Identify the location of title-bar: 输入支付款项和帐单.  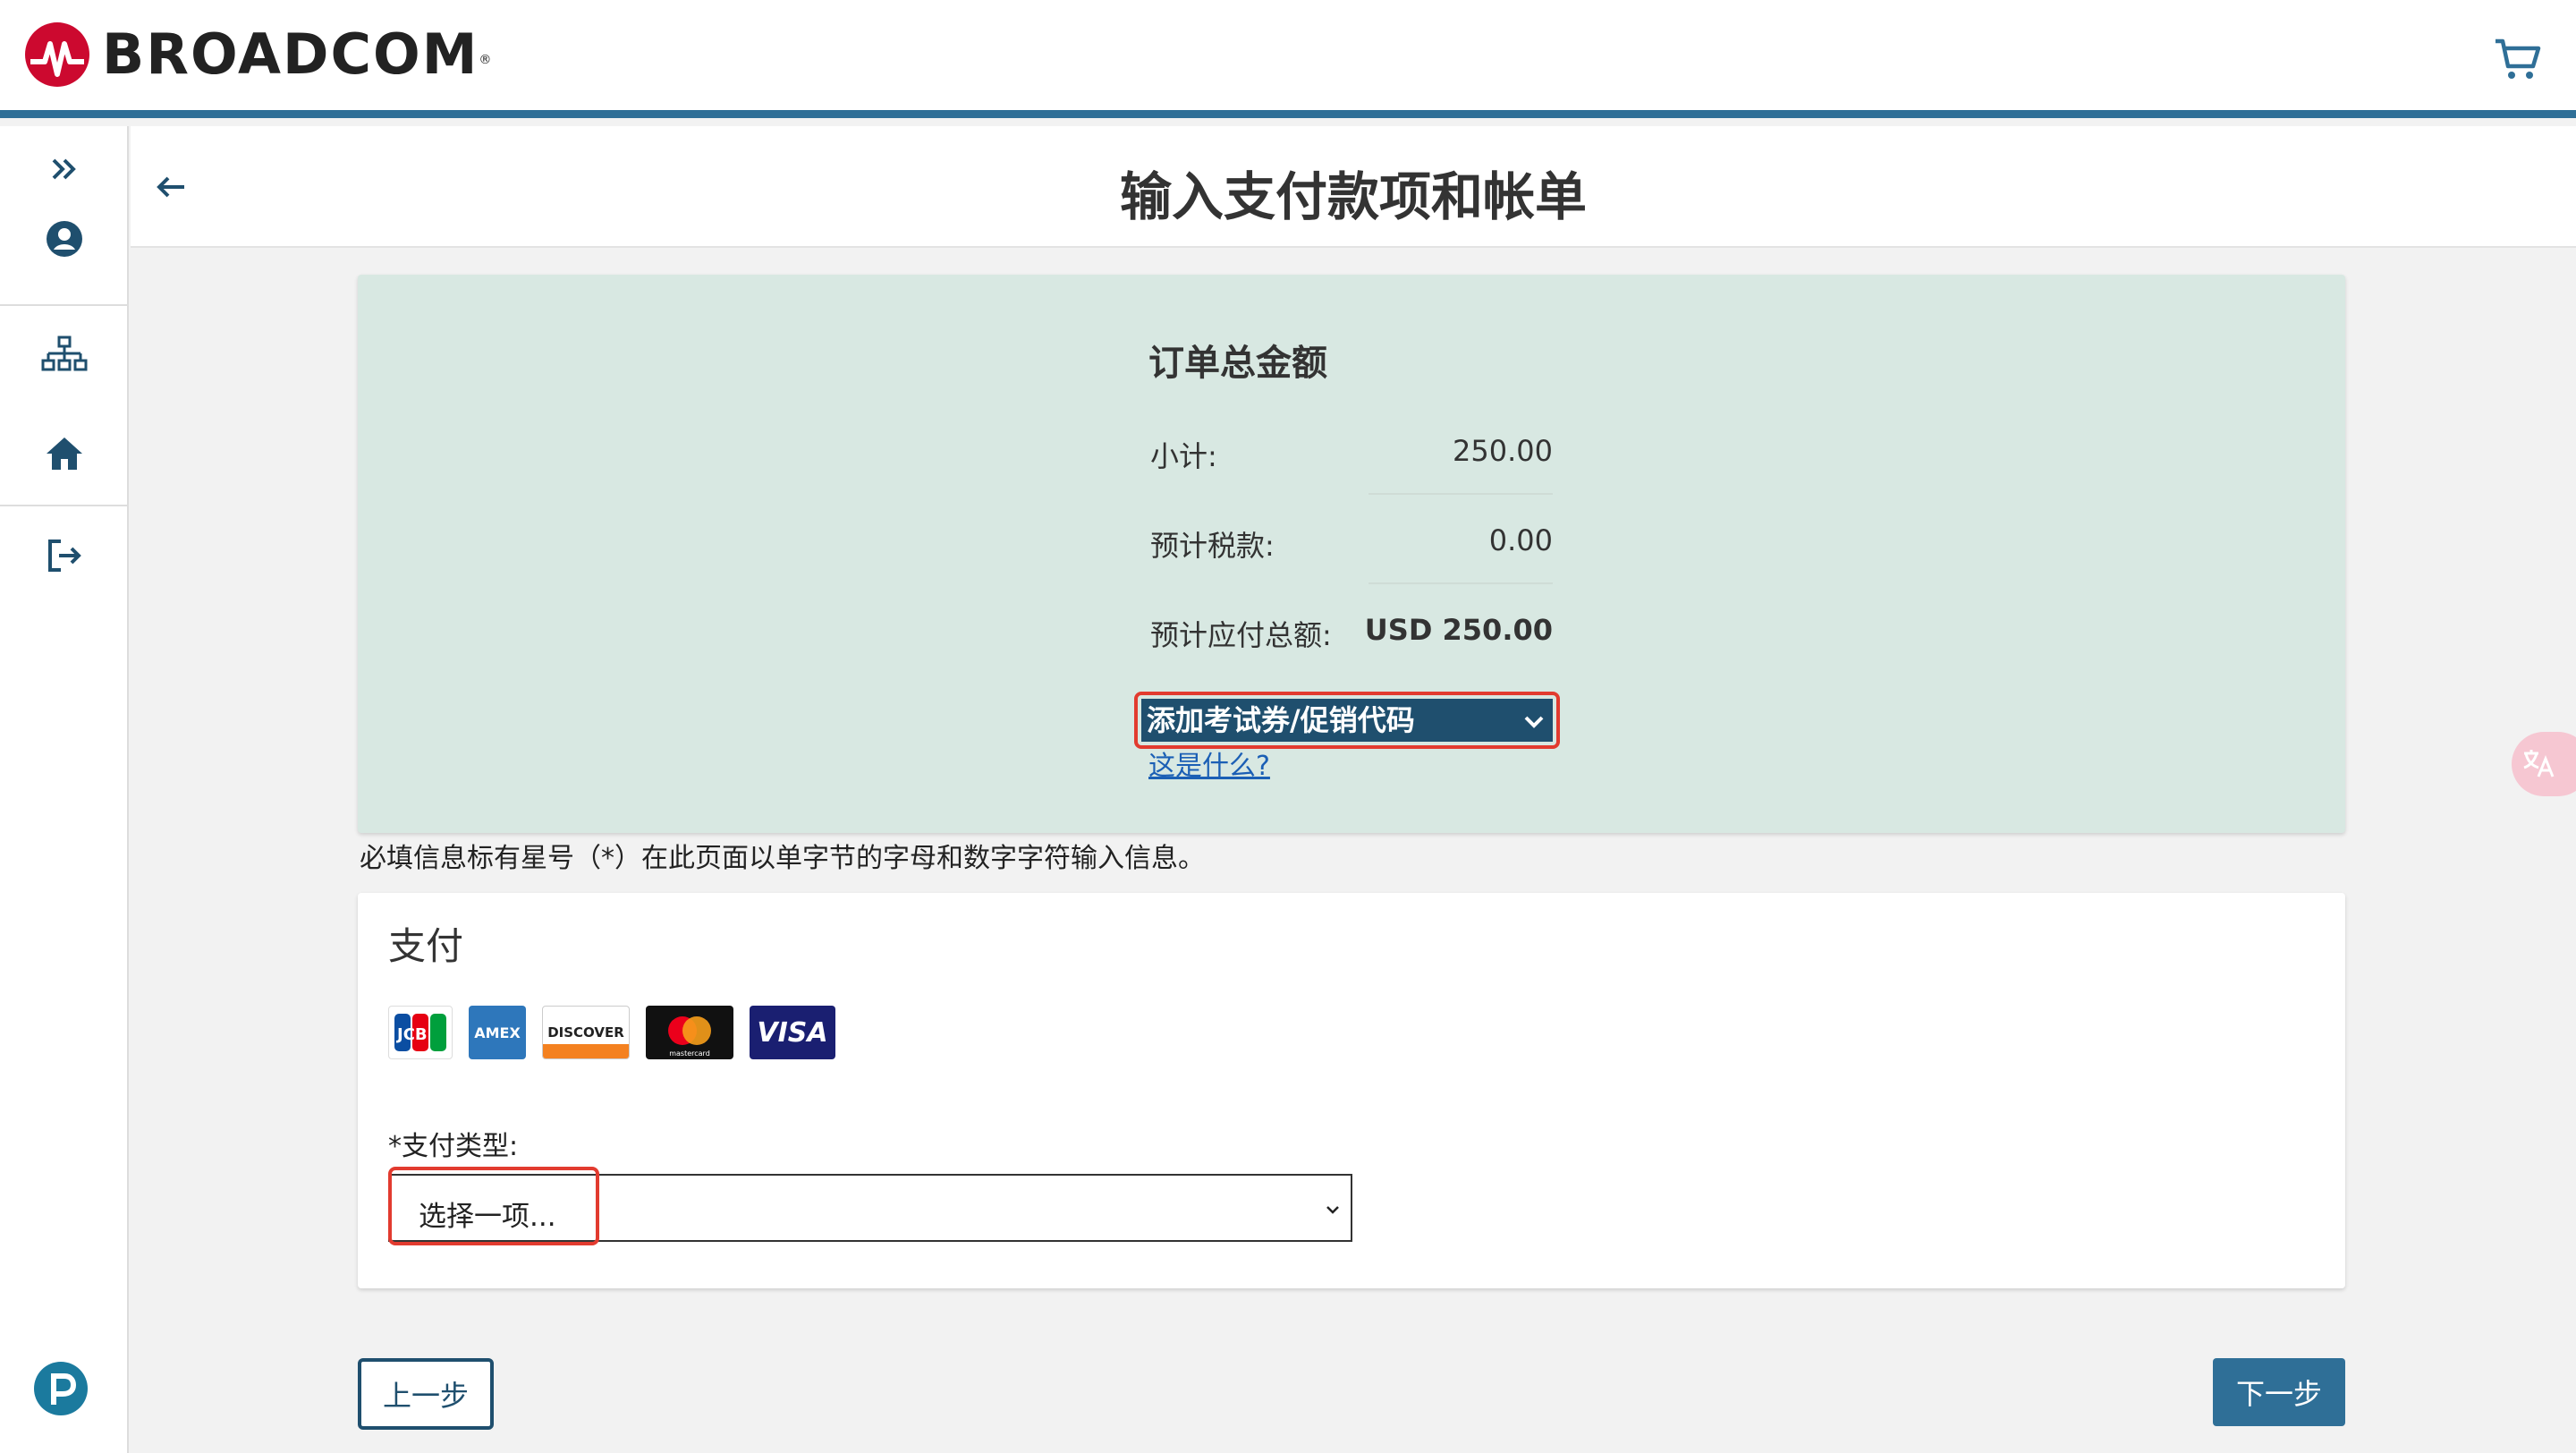
(1353, 187).